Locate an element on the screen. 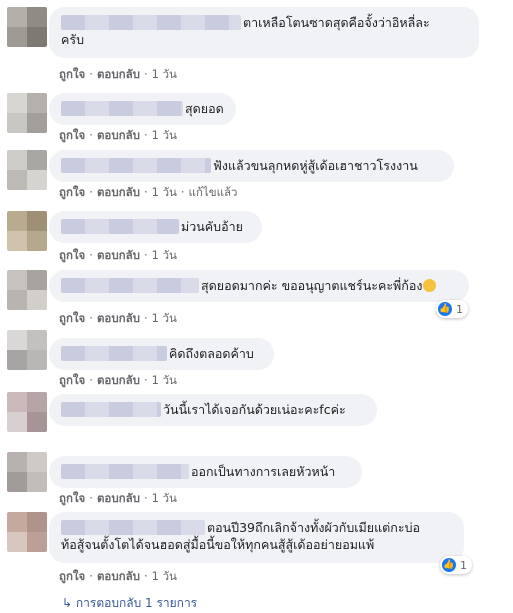 The image size is (513, 613). reply-arrow-icon: ↳ is located at coordinates (67, 603).